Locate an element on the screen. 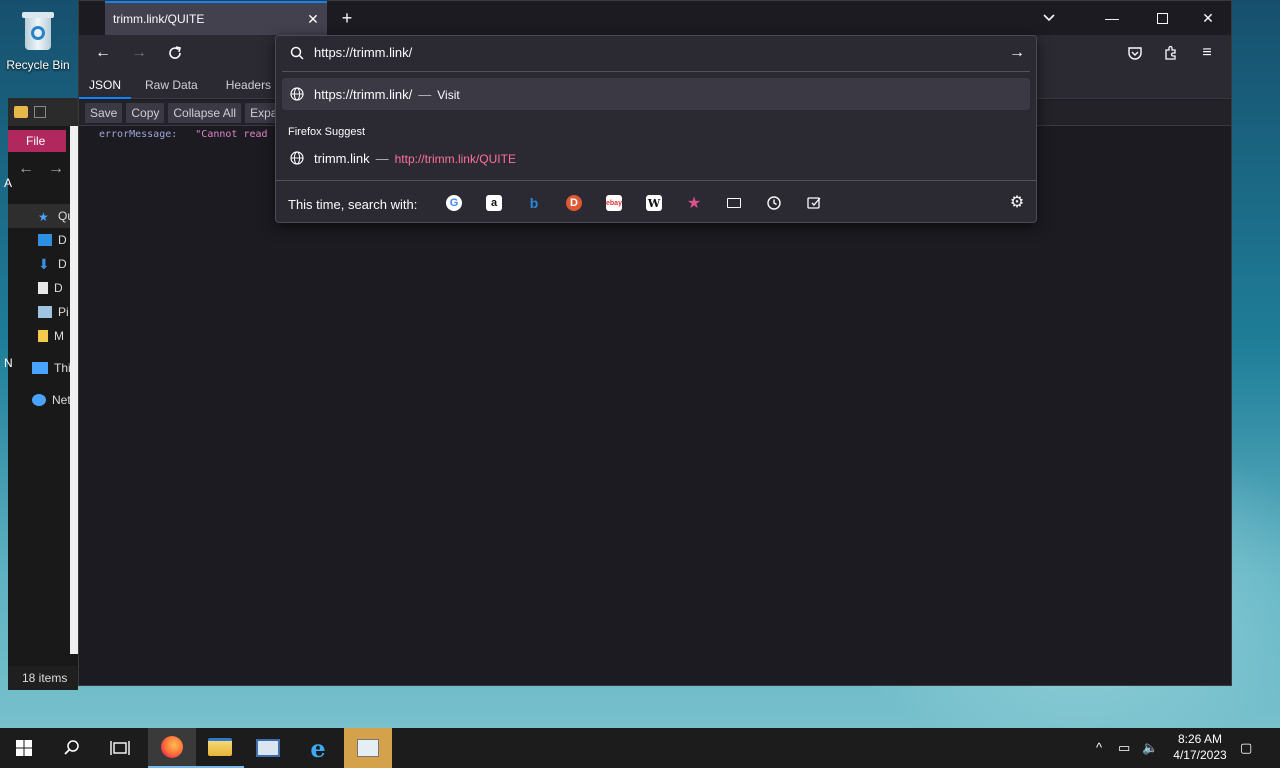 The height and width of the screenshot is (768, 1280). tab-title: trimm.link/QUITE is located at coordinates (159, 19).